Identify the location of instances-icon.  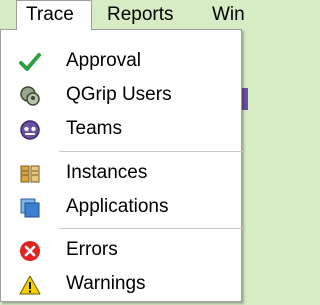
(30, 174).